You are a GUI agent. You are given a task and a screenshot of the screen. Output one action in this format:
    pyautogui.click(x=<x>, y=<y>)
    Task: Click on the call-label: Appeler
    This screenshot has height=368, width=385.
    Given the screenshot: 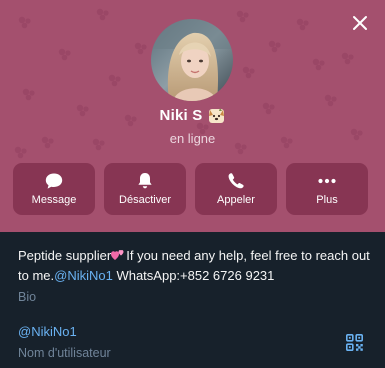 What is the action you would take?
    pyautogui.click(x=236, y=200)
    